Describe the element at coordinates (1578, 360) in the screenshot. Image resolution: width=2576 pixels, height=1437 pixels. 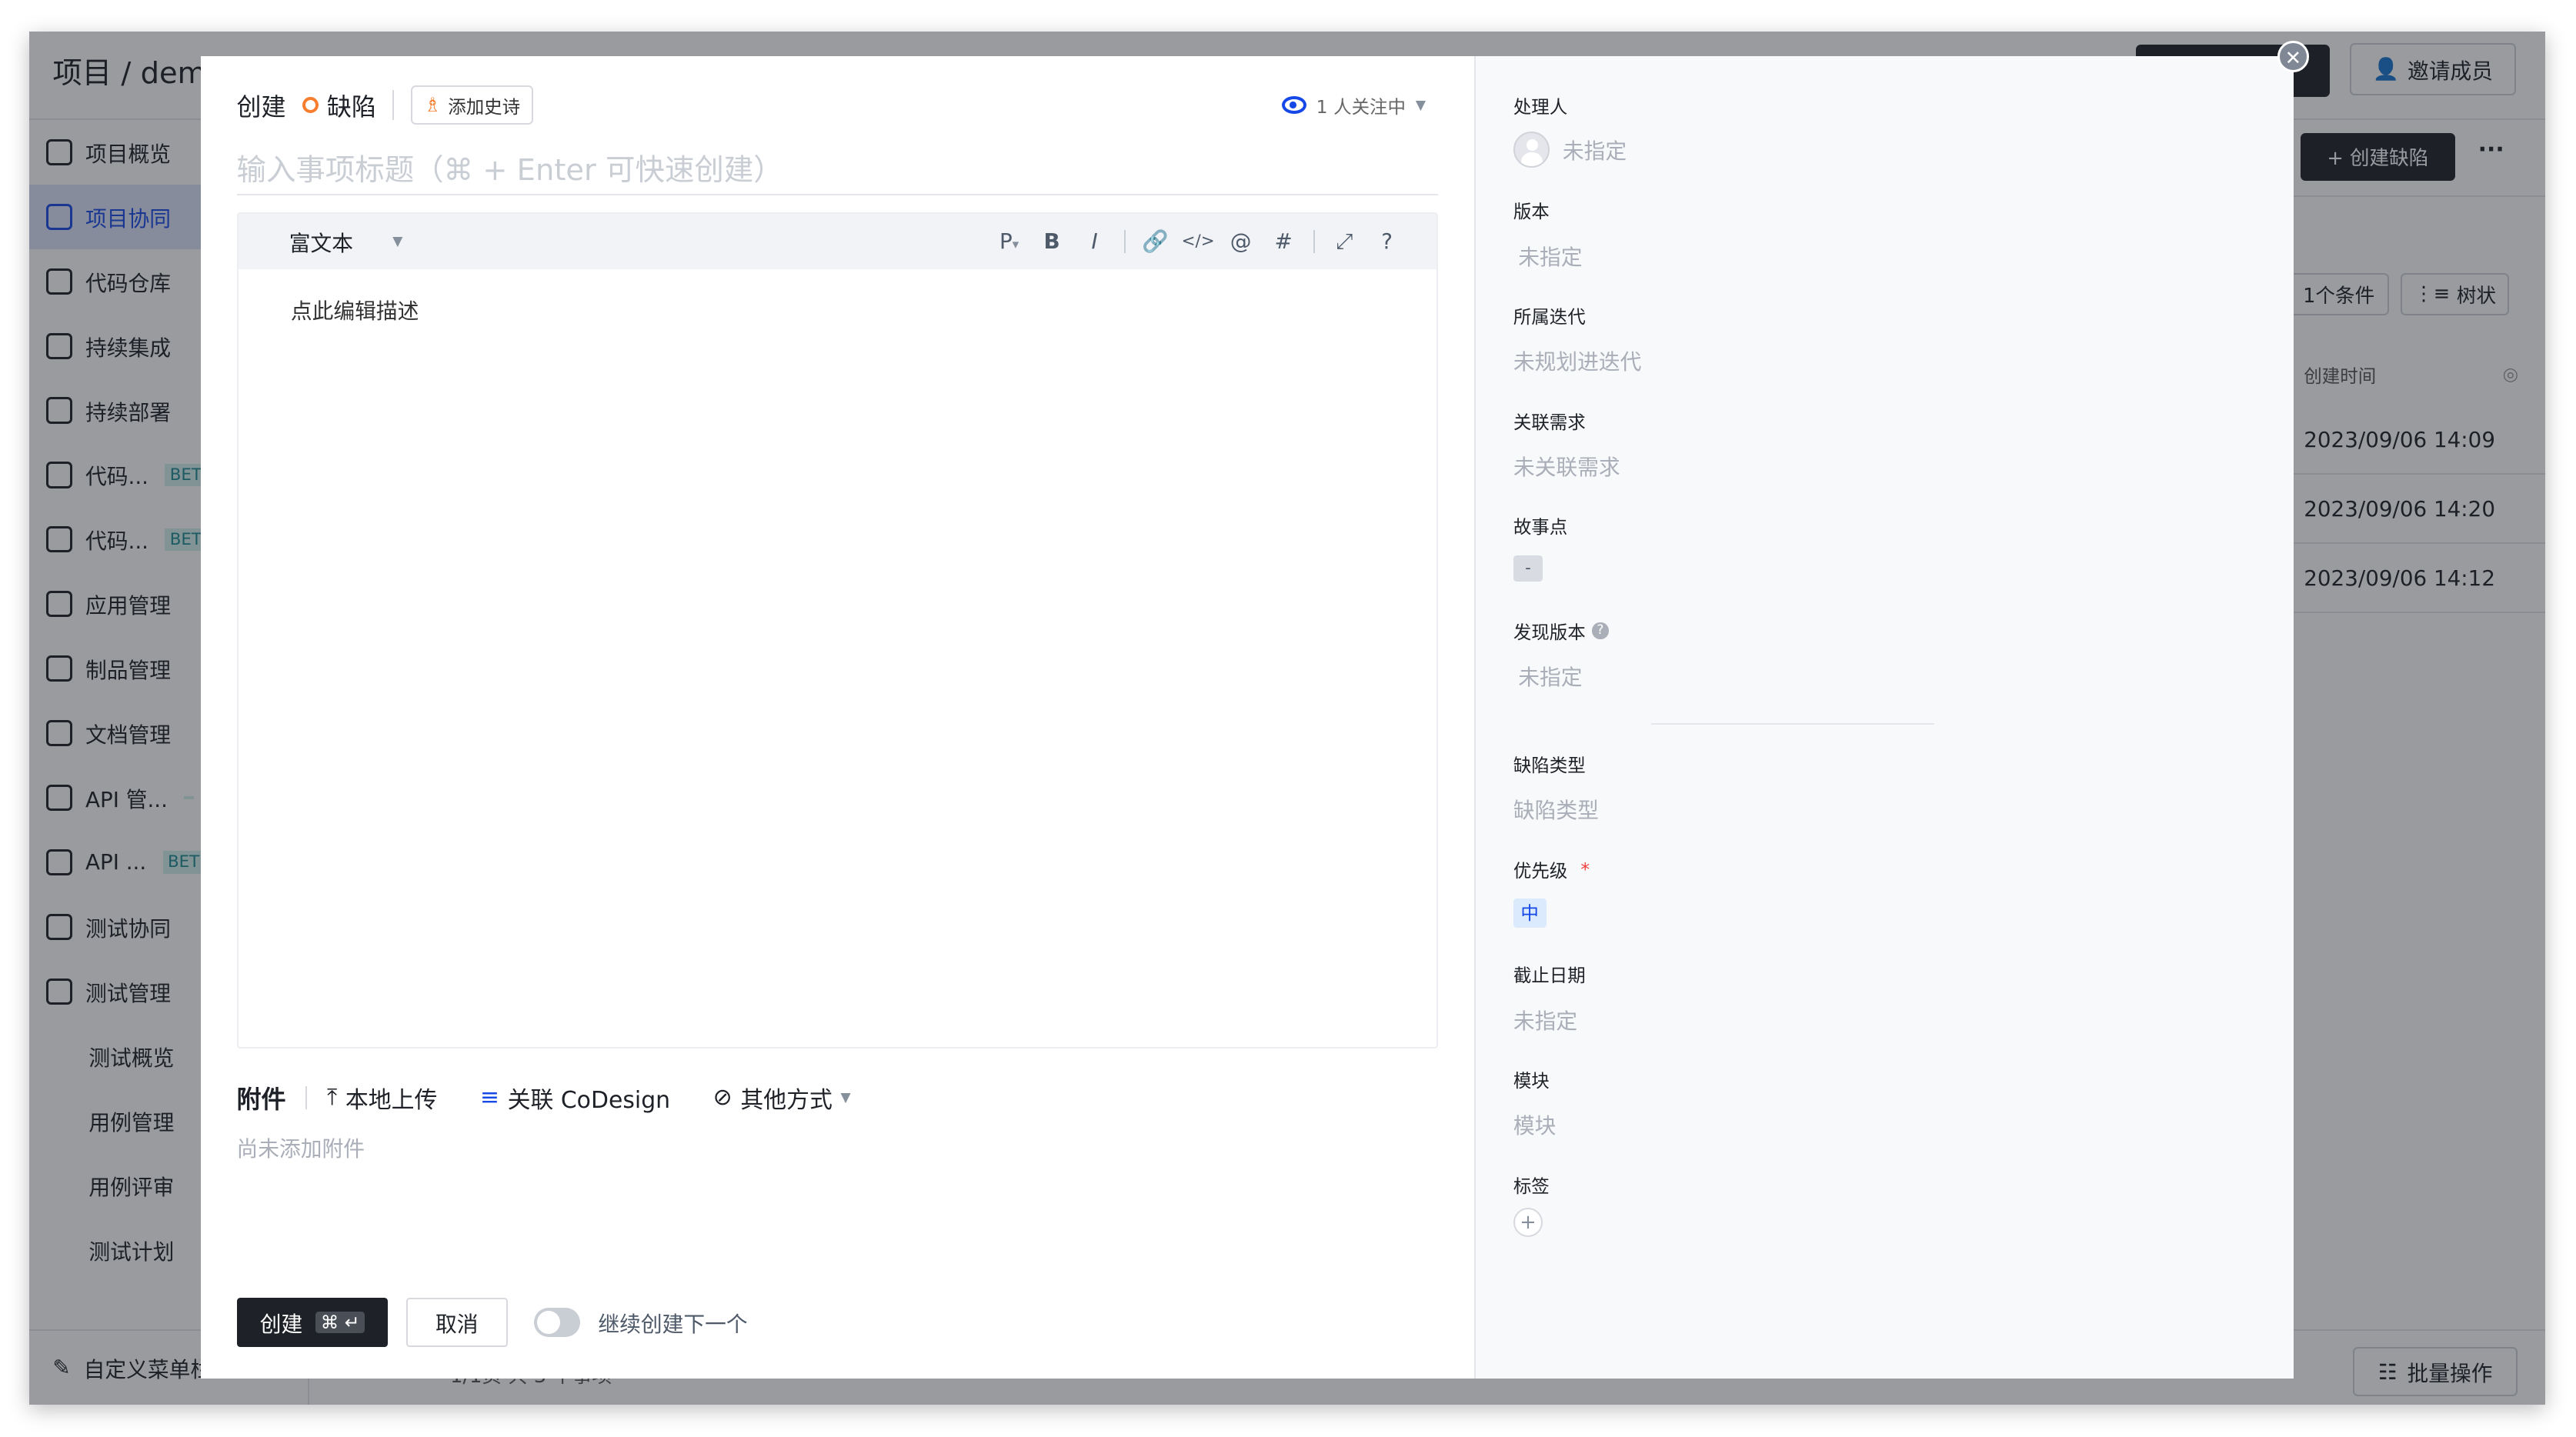
I see `iteration-select: 未规划进迭代` at that location.